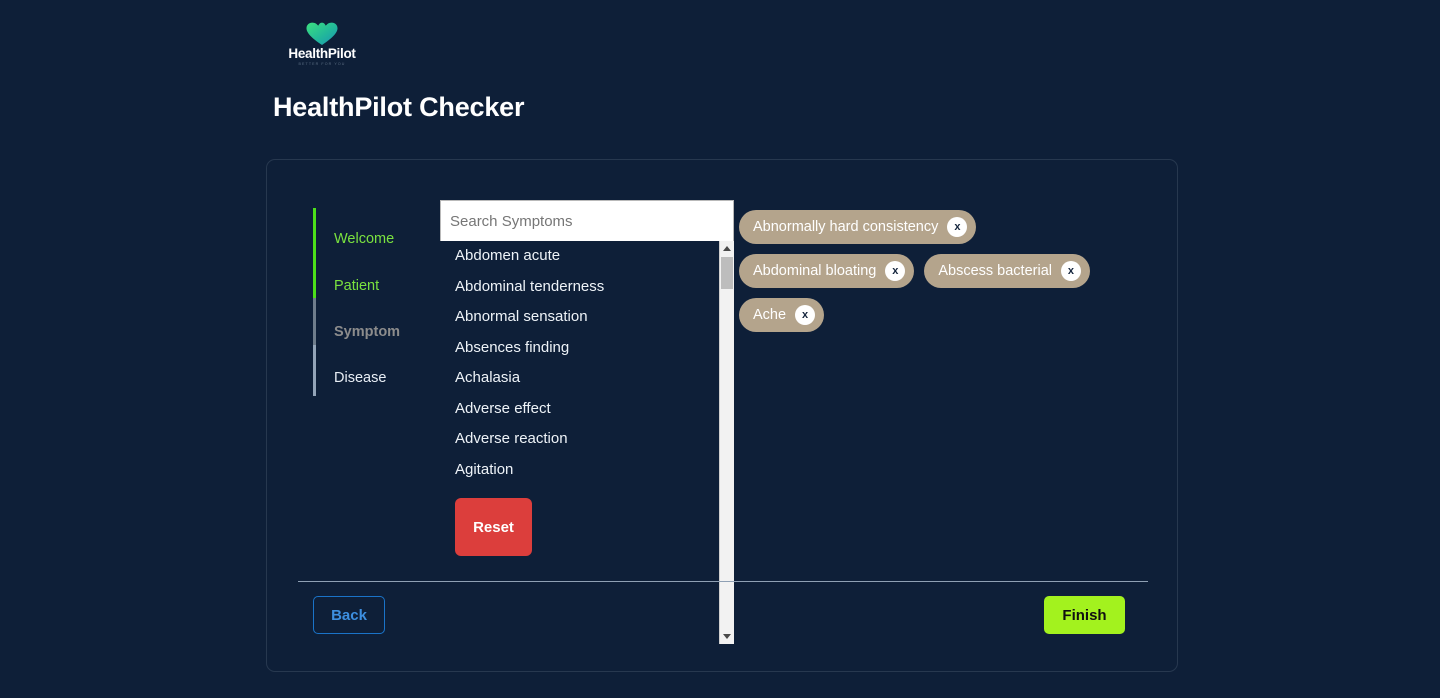  Describe the element at coordinates (579, 348) in the screenshot. I see `list-item: Absences finding` at that location.